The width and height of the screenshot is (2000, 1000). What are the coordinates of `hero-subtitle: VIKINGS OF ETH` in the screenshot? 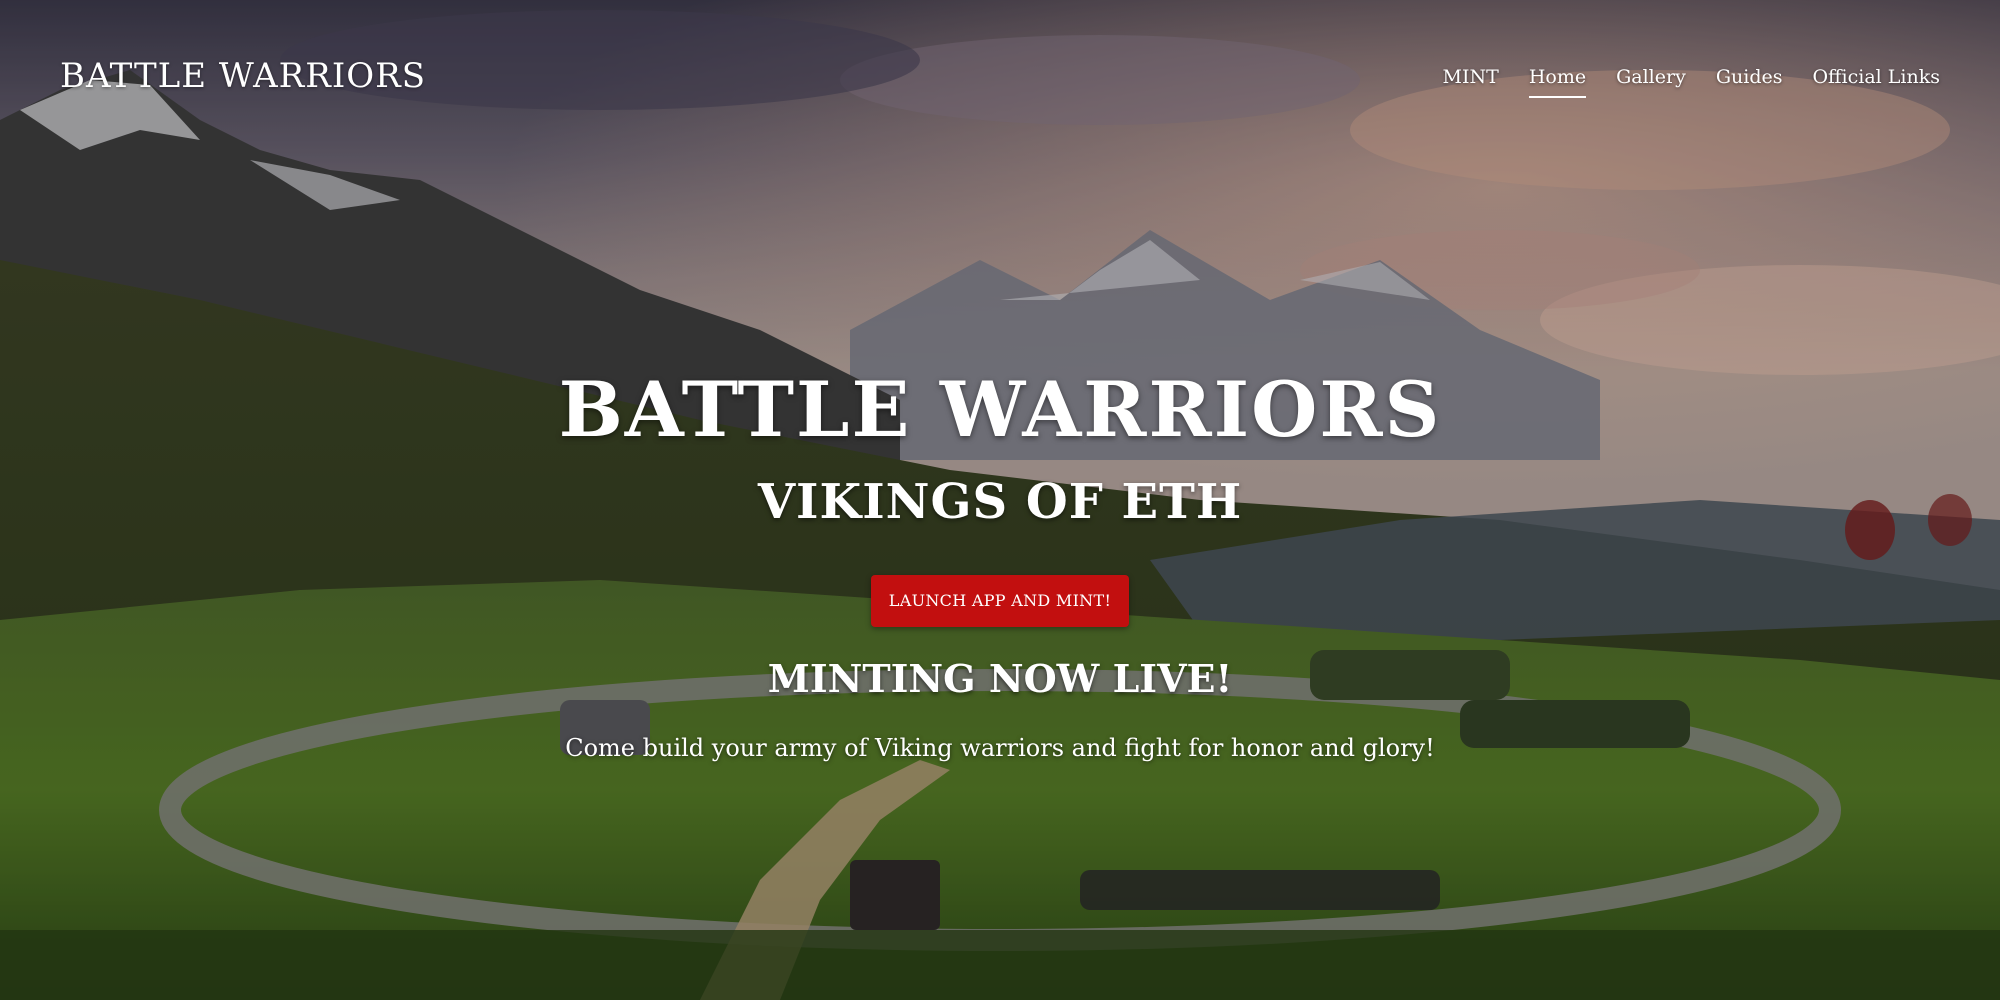 It's located at (1000, 502).